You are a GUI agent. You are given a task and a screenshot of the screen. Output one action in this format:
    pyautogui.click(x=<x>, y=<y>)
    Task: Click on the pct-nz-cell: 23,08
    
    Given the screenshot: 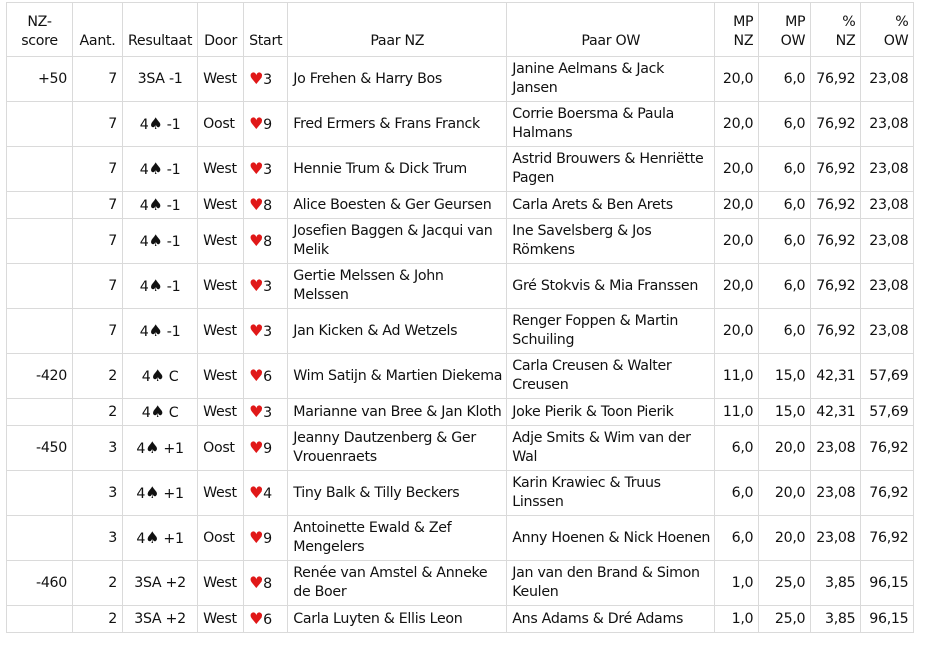 What is the action you would take?
    pyautogui.click(x=836, y=448)
    